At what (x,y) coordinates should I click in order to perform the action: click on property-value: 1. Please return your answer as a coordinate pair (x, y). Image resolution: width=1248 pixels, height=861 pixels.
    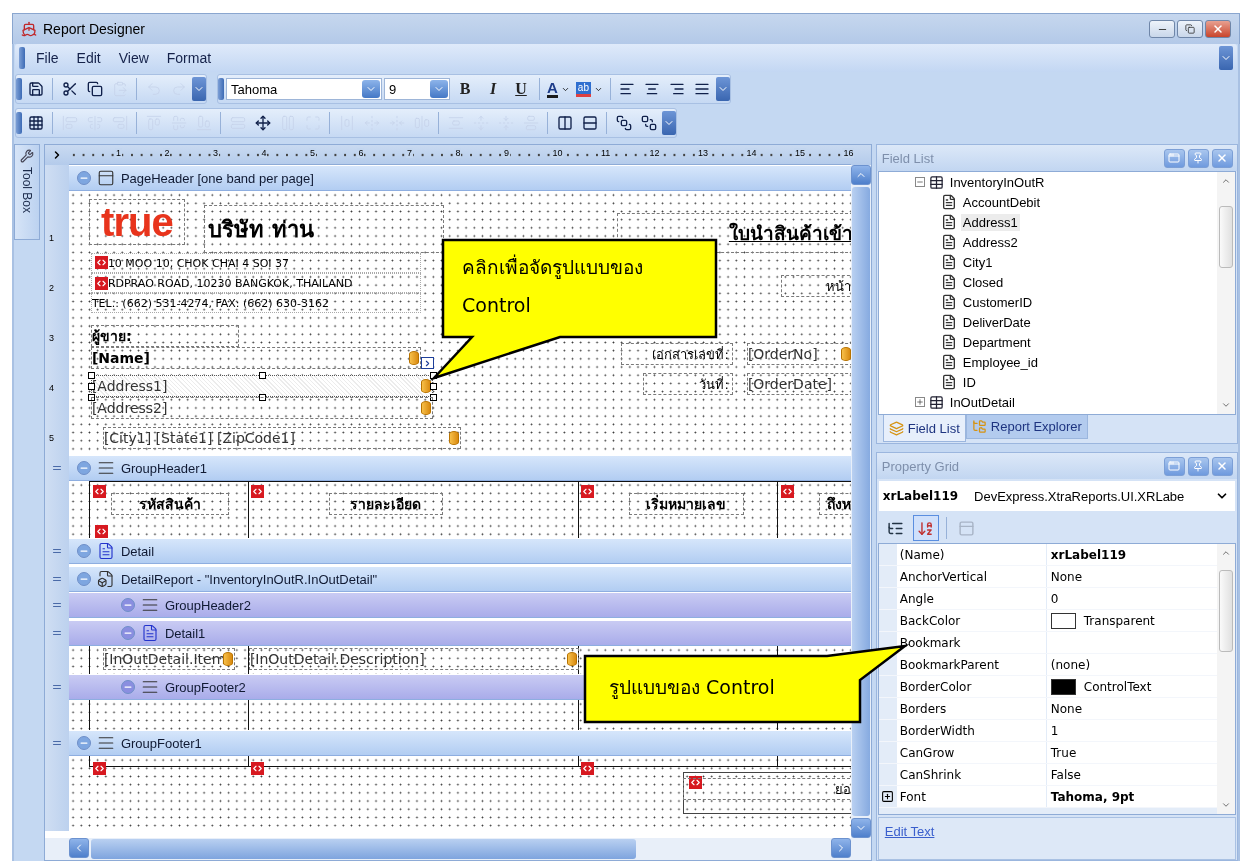
    Looking at the image, I should click on (1131, 730).